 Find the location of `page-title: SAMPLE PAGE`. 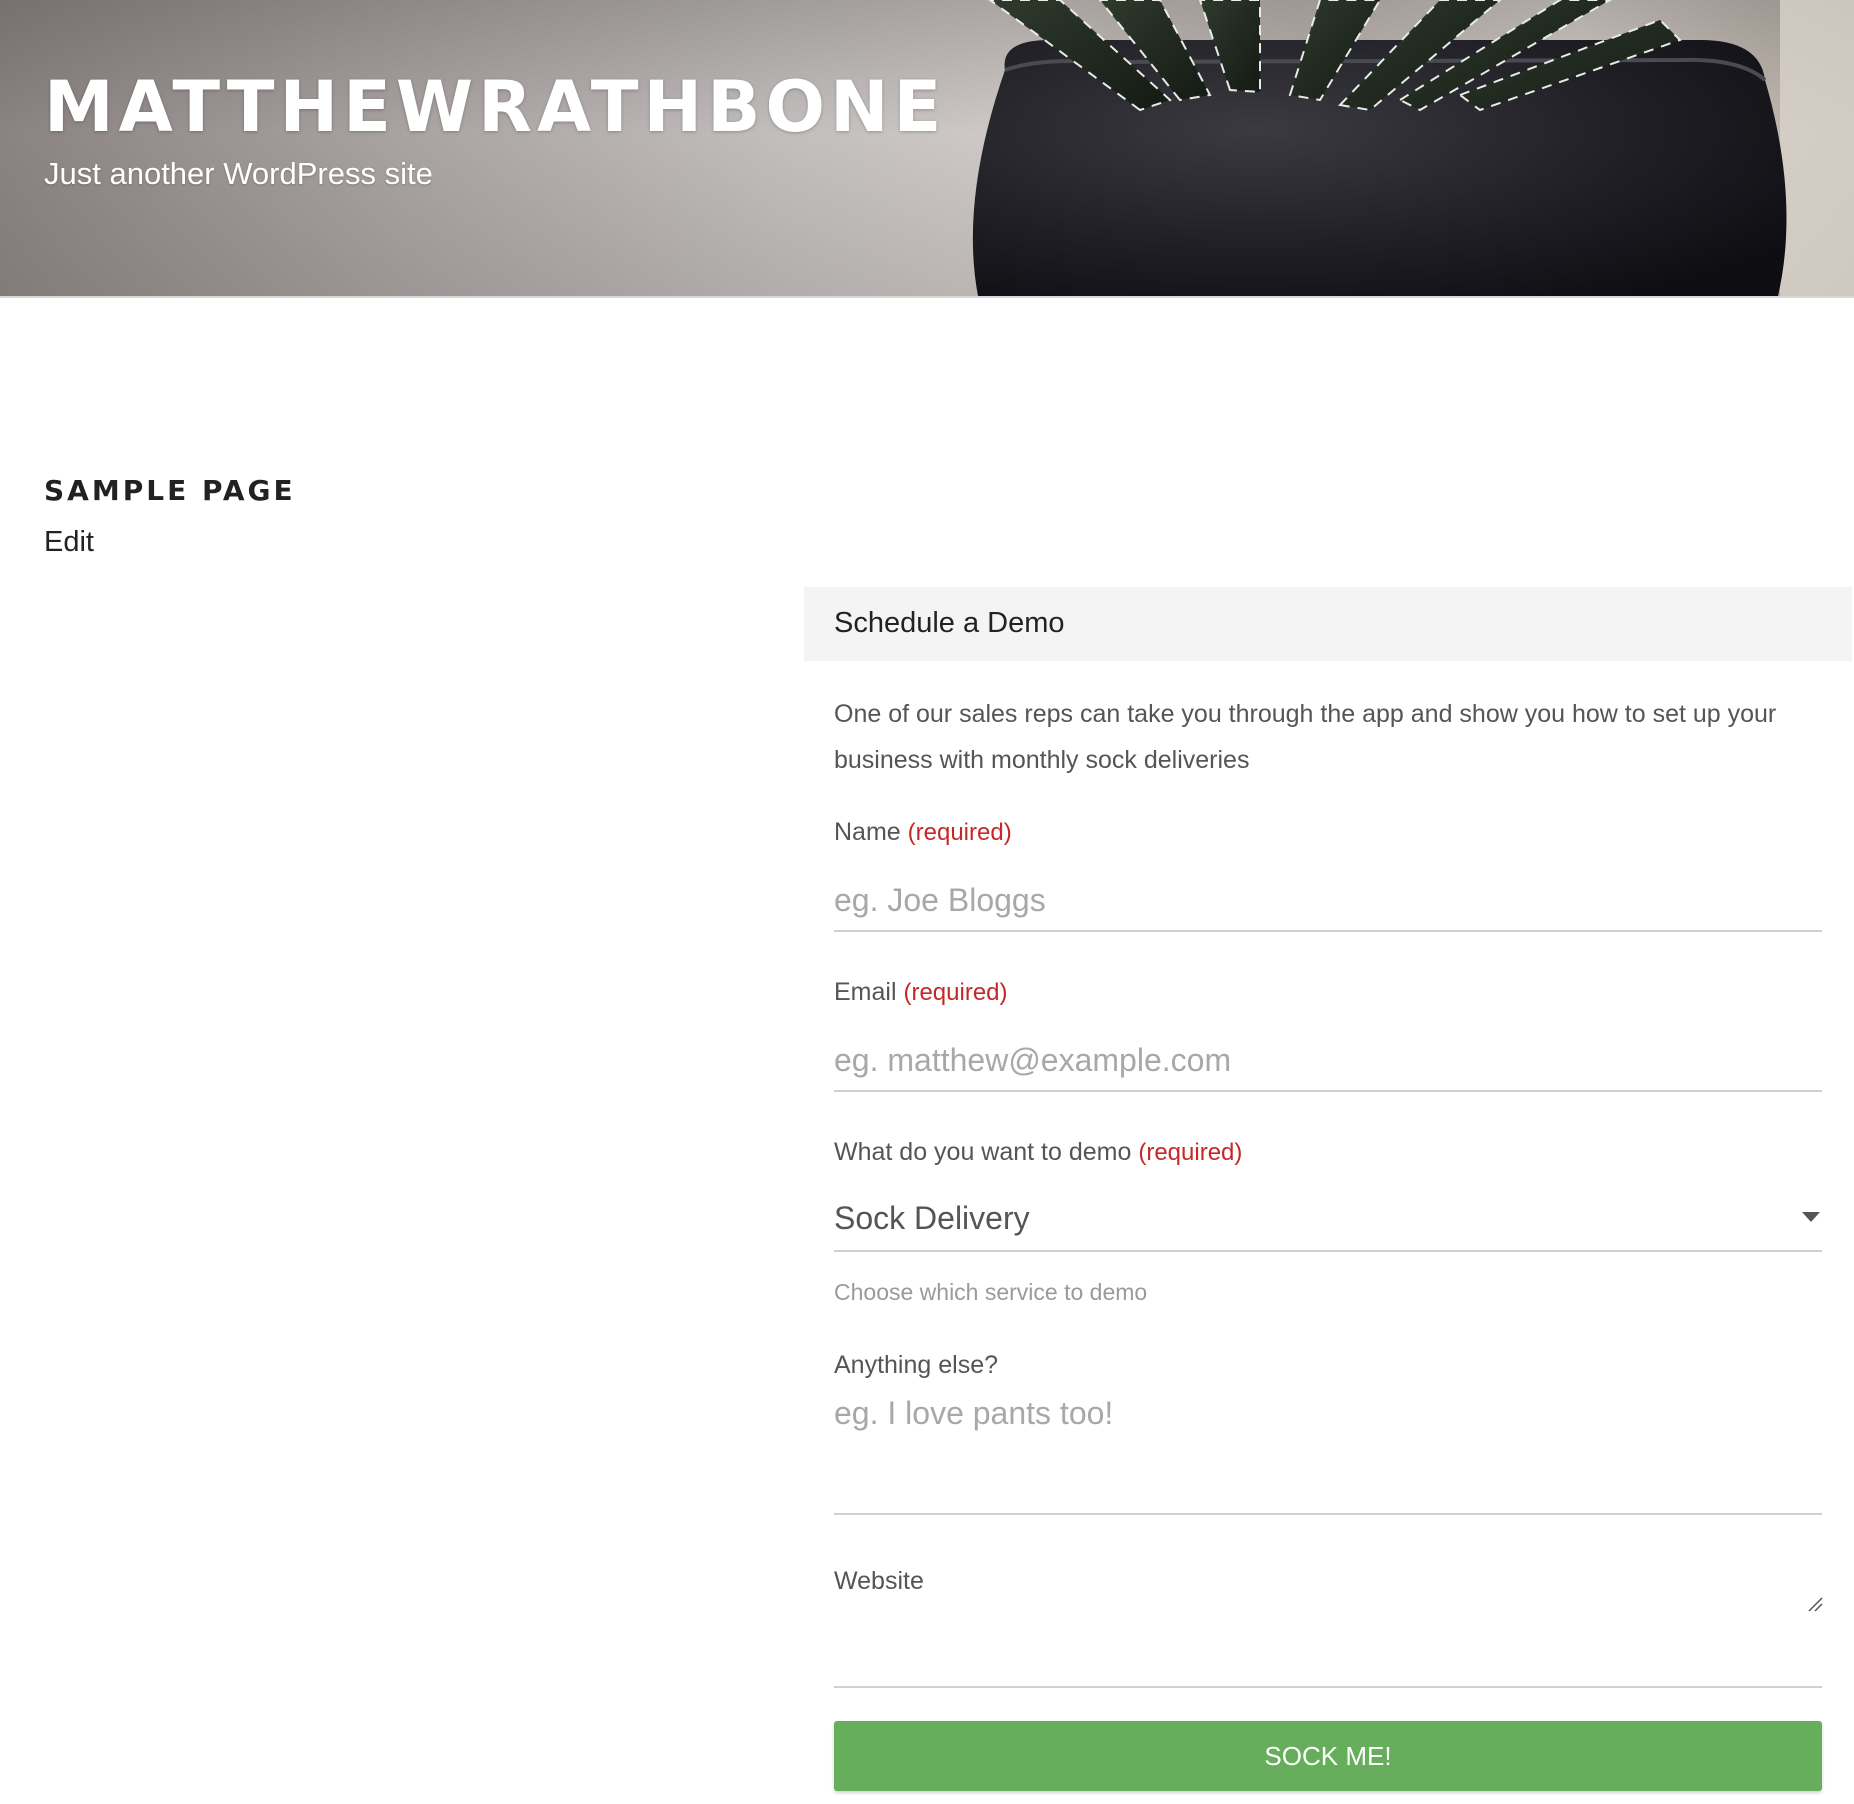

page-title: SAMPLE PAGE is located at coordinates (170, 490).